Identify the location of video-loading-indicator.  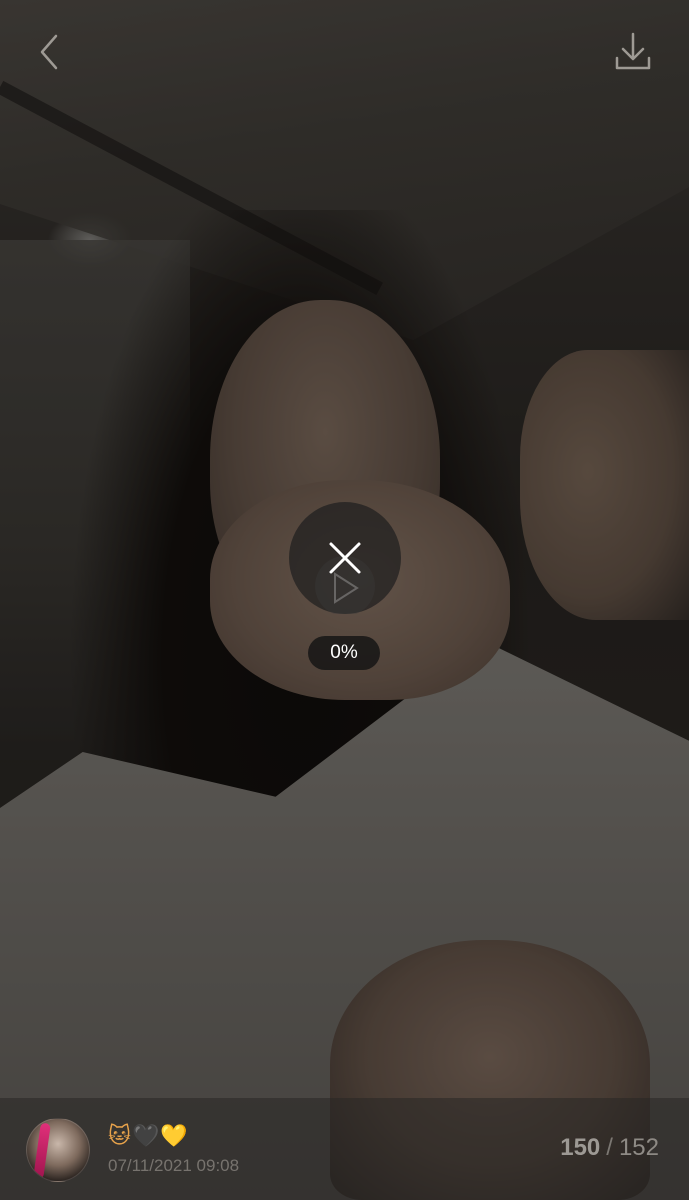
(345, 558).